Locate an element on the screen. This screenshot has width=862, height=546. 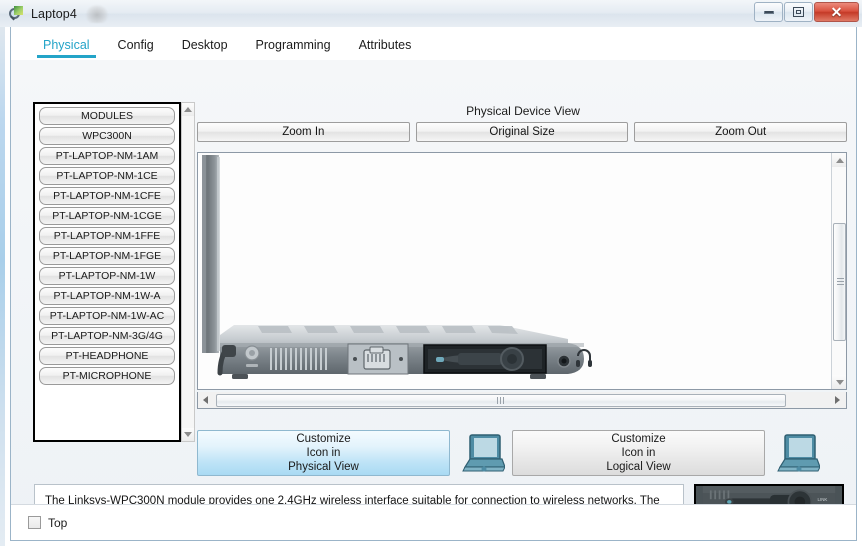
customize-logical-line3: Logical View is located at coordinates (638, 467).